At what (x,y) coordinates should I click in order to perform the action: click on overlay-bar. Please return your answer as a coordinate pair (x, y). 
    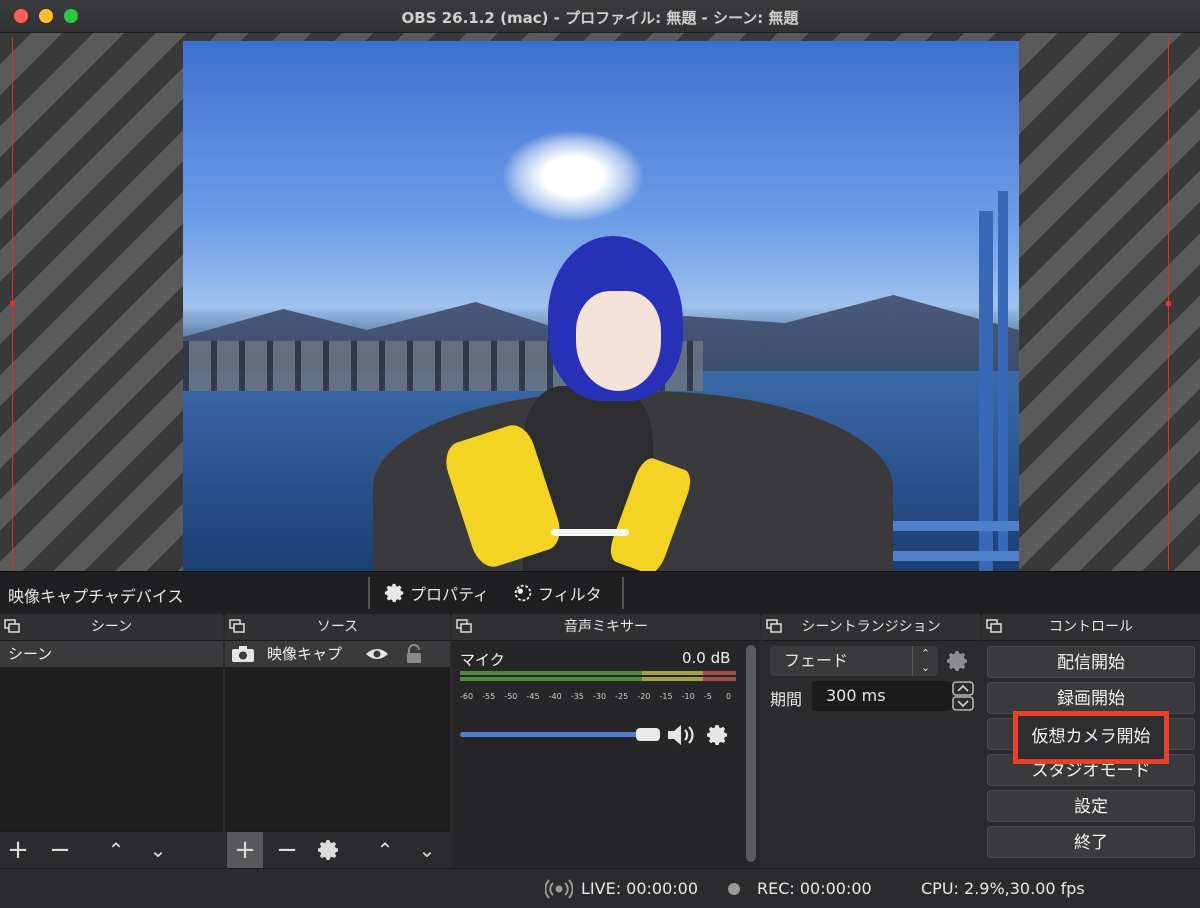
    Looking at the image, I should click on (590, 532).